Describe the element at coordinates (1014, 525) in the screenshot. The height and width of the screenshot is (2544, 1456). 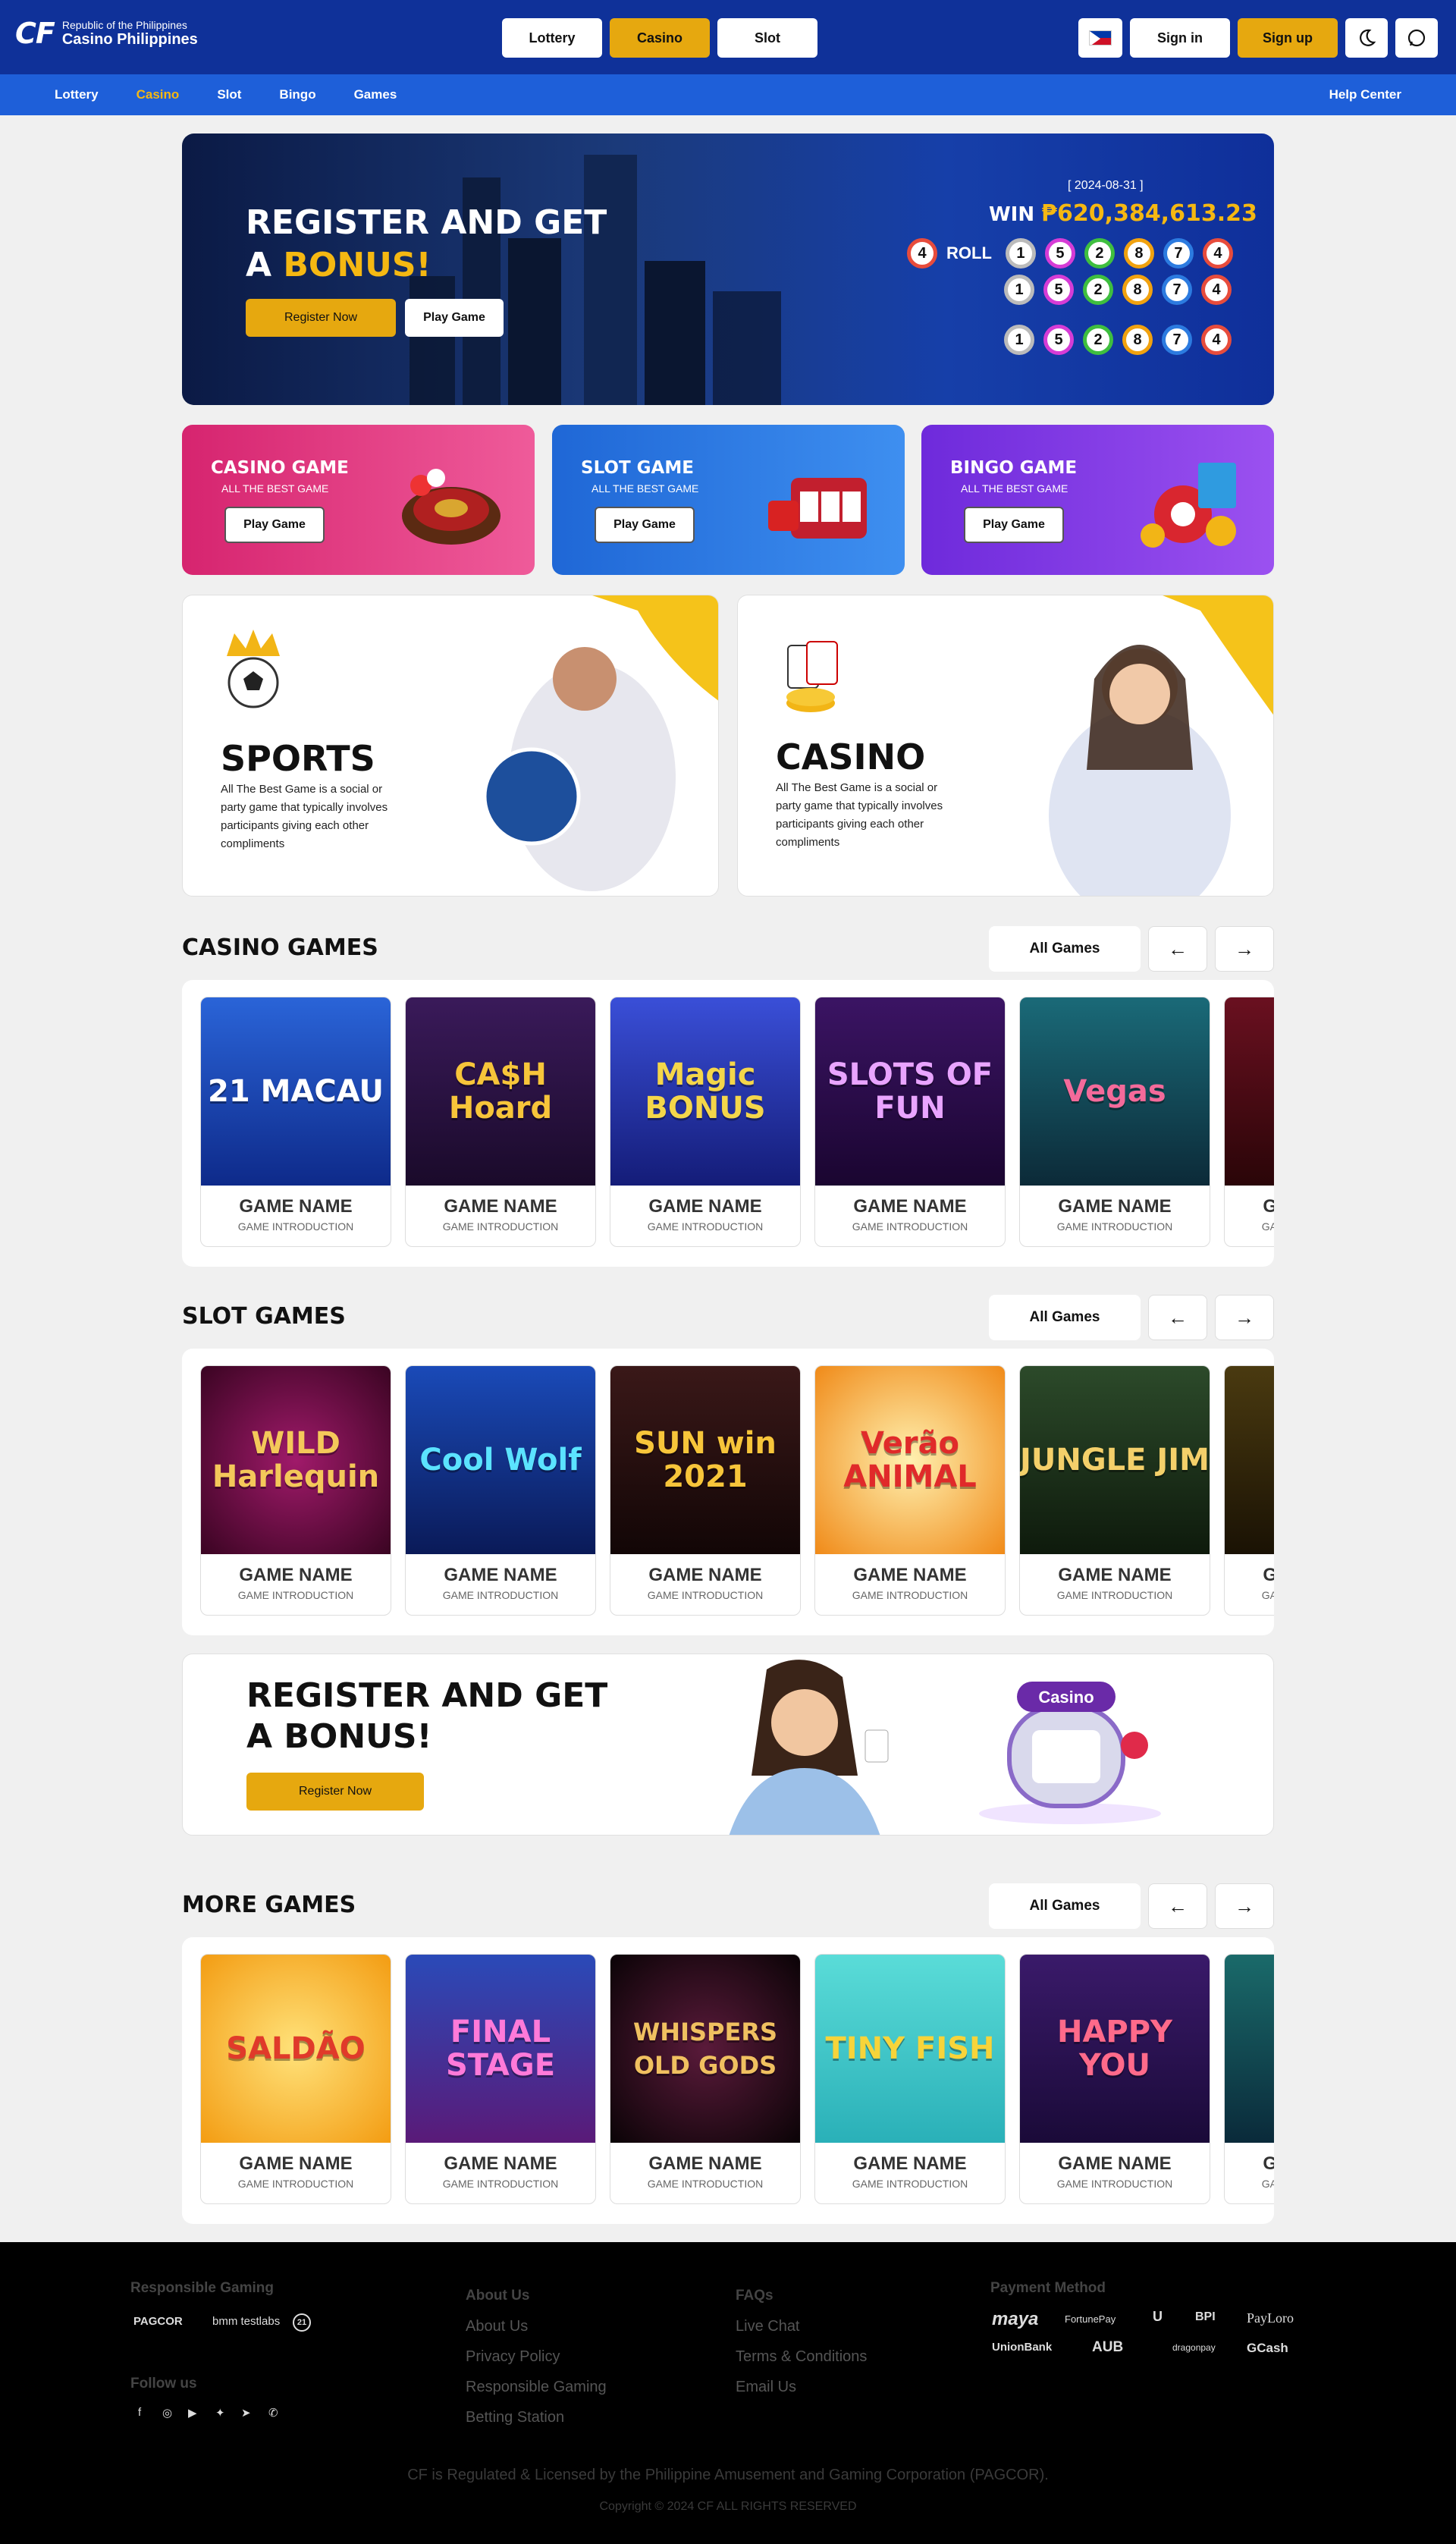
I see `bingo-play-button: Play Game` at that location.